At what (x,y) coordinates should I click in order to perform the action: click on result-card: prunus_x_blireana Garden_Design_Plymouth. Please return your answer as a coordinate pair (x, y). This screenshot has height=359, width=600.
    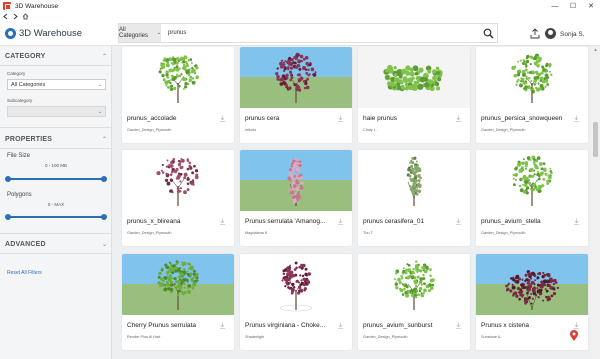
    Looking at the image, I should click on (178, 198).